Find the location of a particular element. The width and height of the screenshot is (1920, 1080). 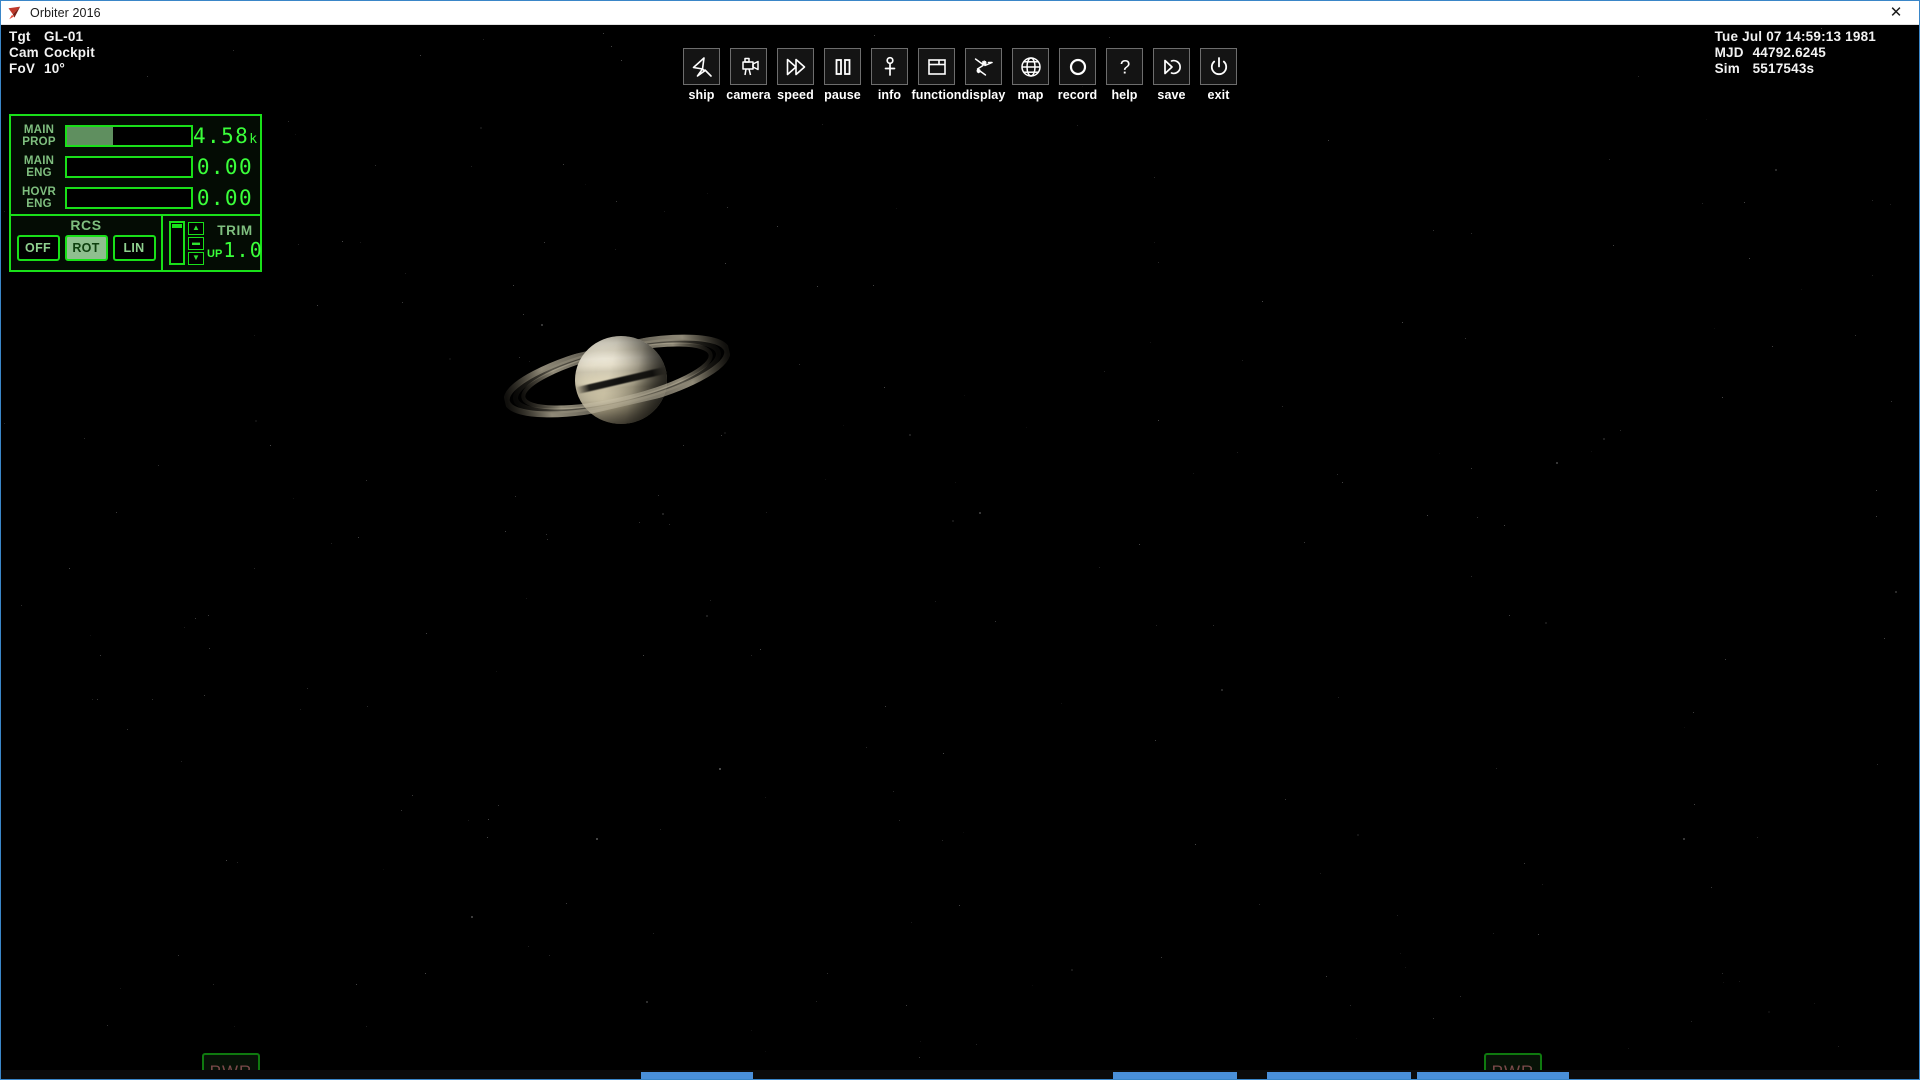

question-mark-icon: ? is located at coordinates (1124, 66).